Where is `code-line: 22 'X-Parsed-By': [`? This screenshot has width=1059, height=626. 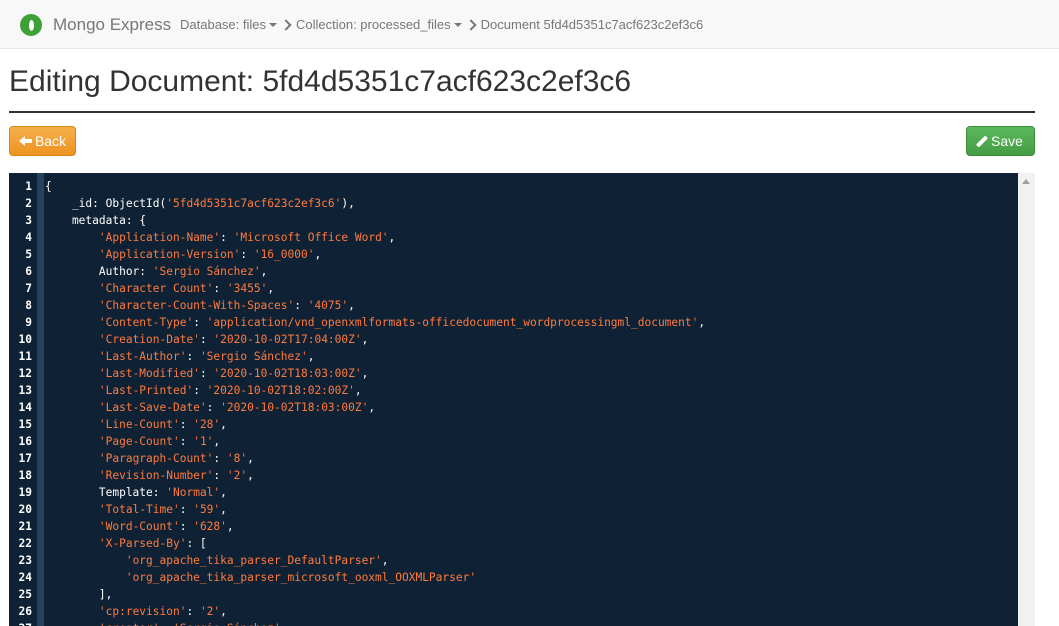 code-line: 22 'X-Parsed-By': [ is located at coordinates (514, 543).